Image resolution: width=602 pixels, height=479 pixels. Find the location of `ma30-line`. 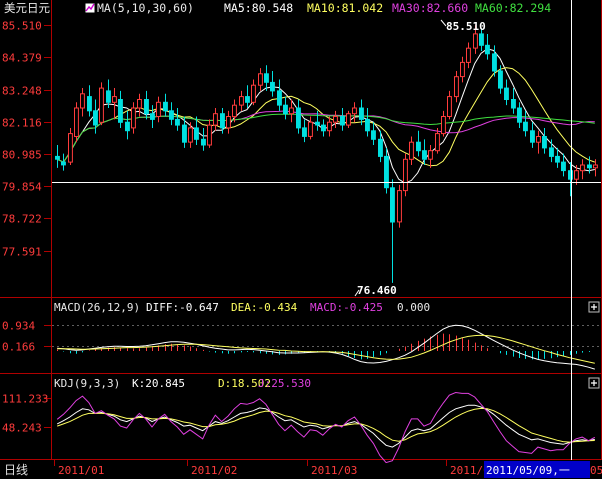

ma30-line is located at coordinates (325, 136).